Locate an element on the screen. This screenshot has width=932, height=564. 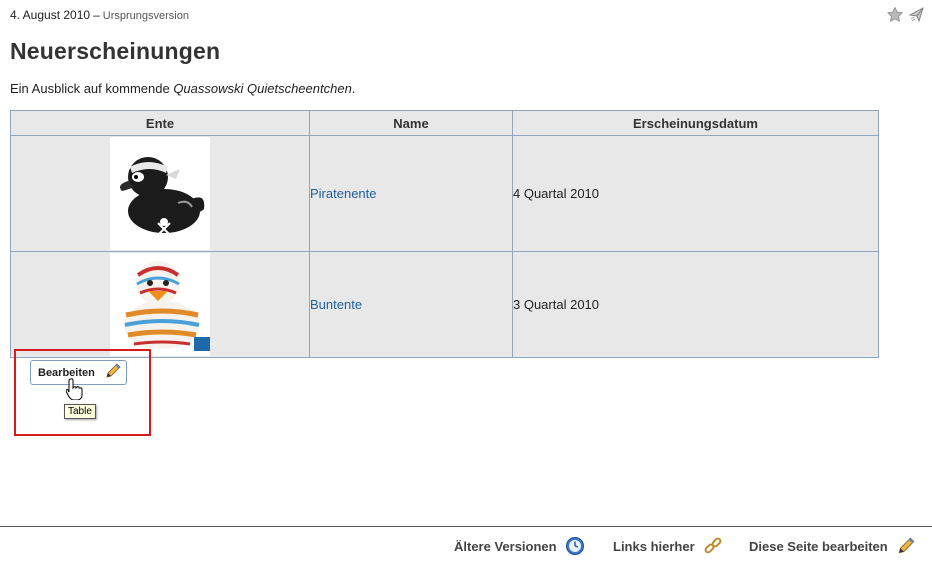
release-date-cell: 4 Quartal 2010 is located at coordinates (695, 193).